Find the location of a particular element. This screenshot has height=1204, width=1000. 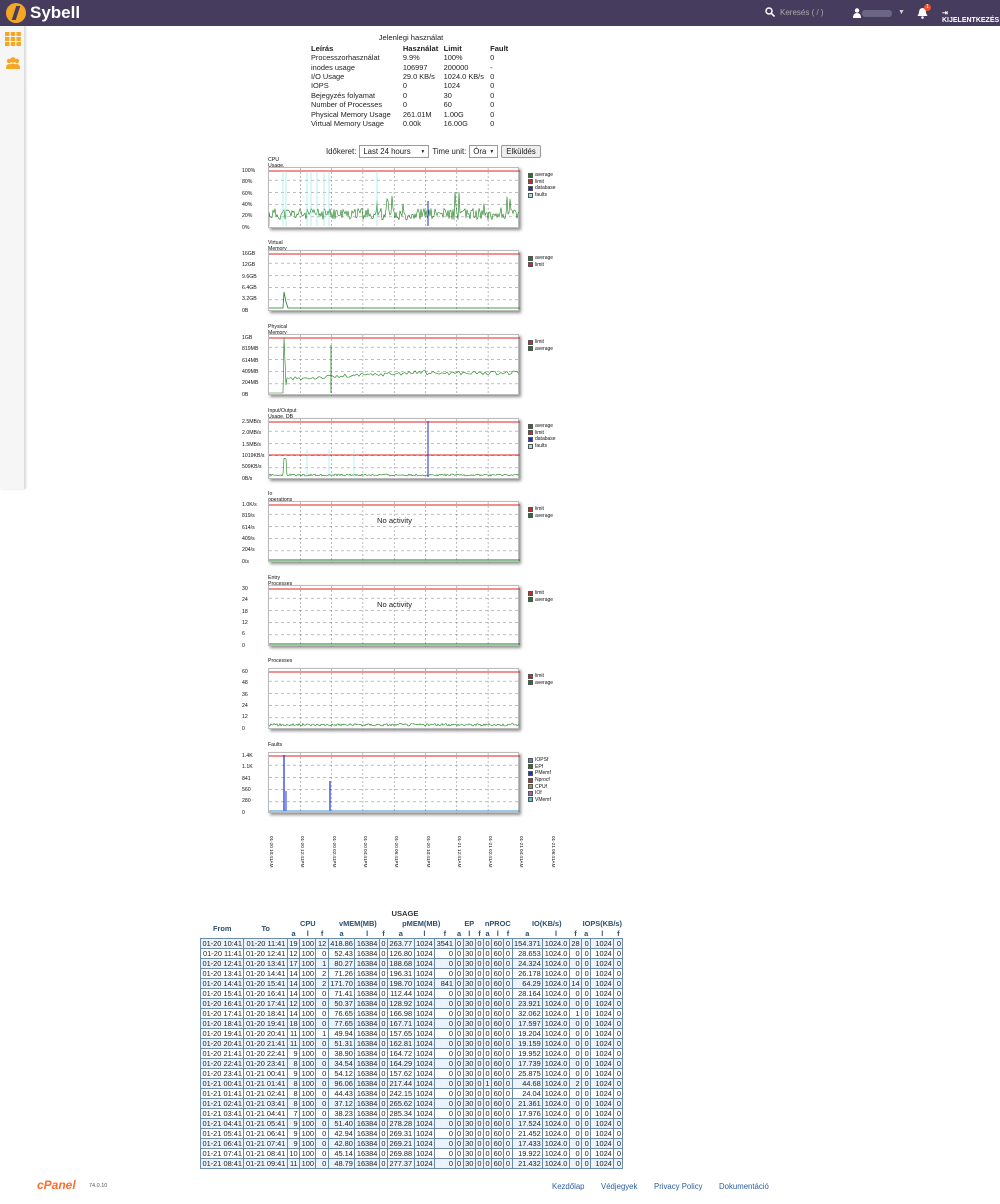

time-unit-select: Óra ▼ is located at coordinates (484, 151).